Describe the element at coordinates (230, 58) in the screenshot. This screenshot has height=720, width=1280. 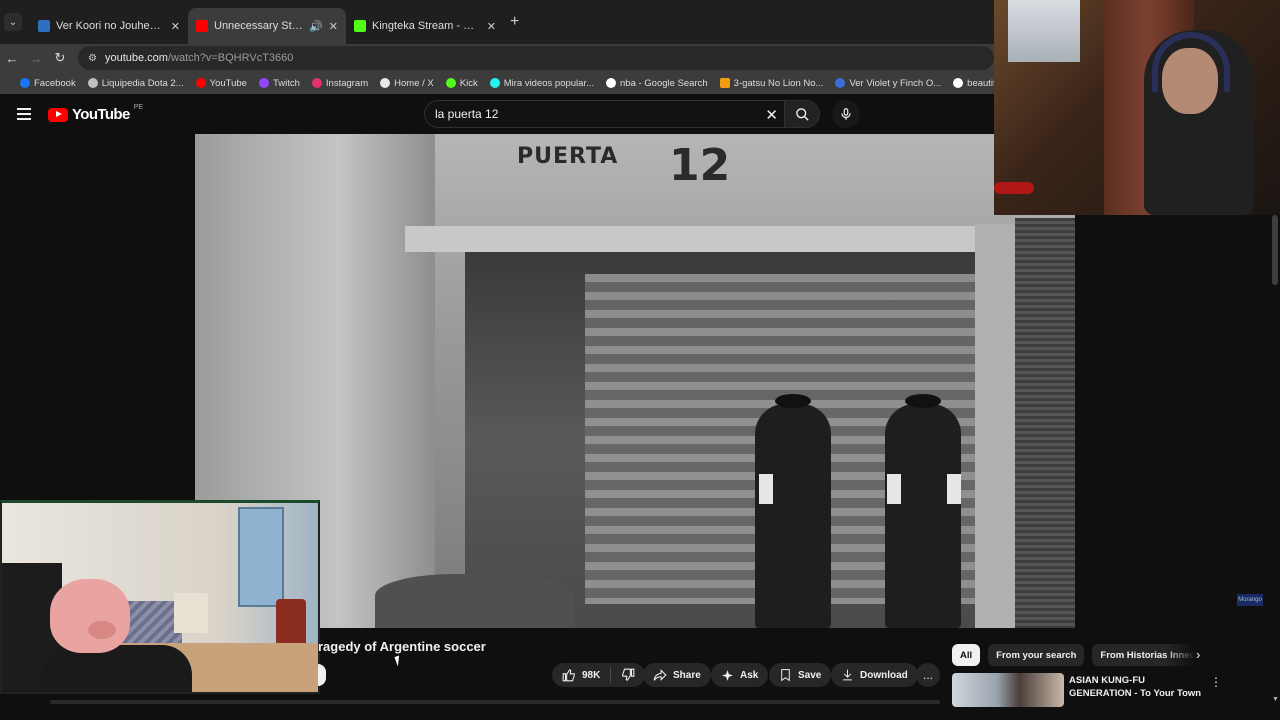
I see `url-path: /watch?v=BQHRVcT3660` at that location.